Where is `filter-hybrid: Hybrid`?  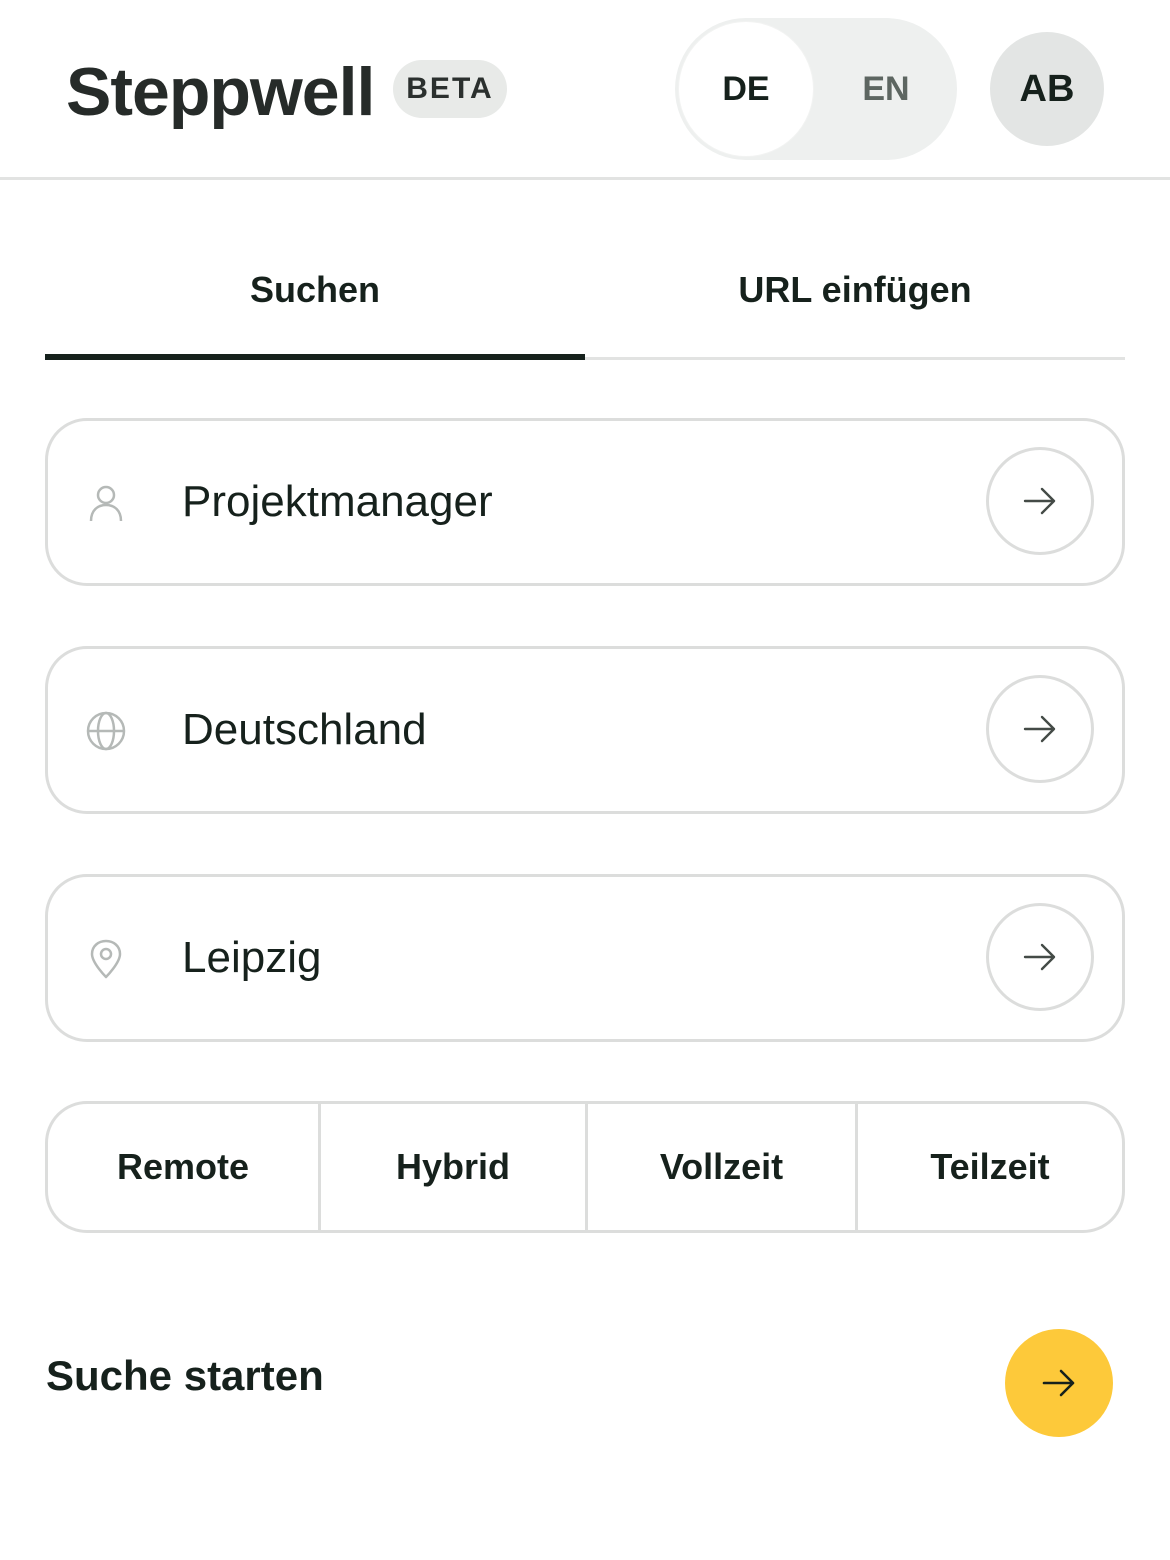 filter-hybrid: Hybrid is located at coordinates (454, 1167).